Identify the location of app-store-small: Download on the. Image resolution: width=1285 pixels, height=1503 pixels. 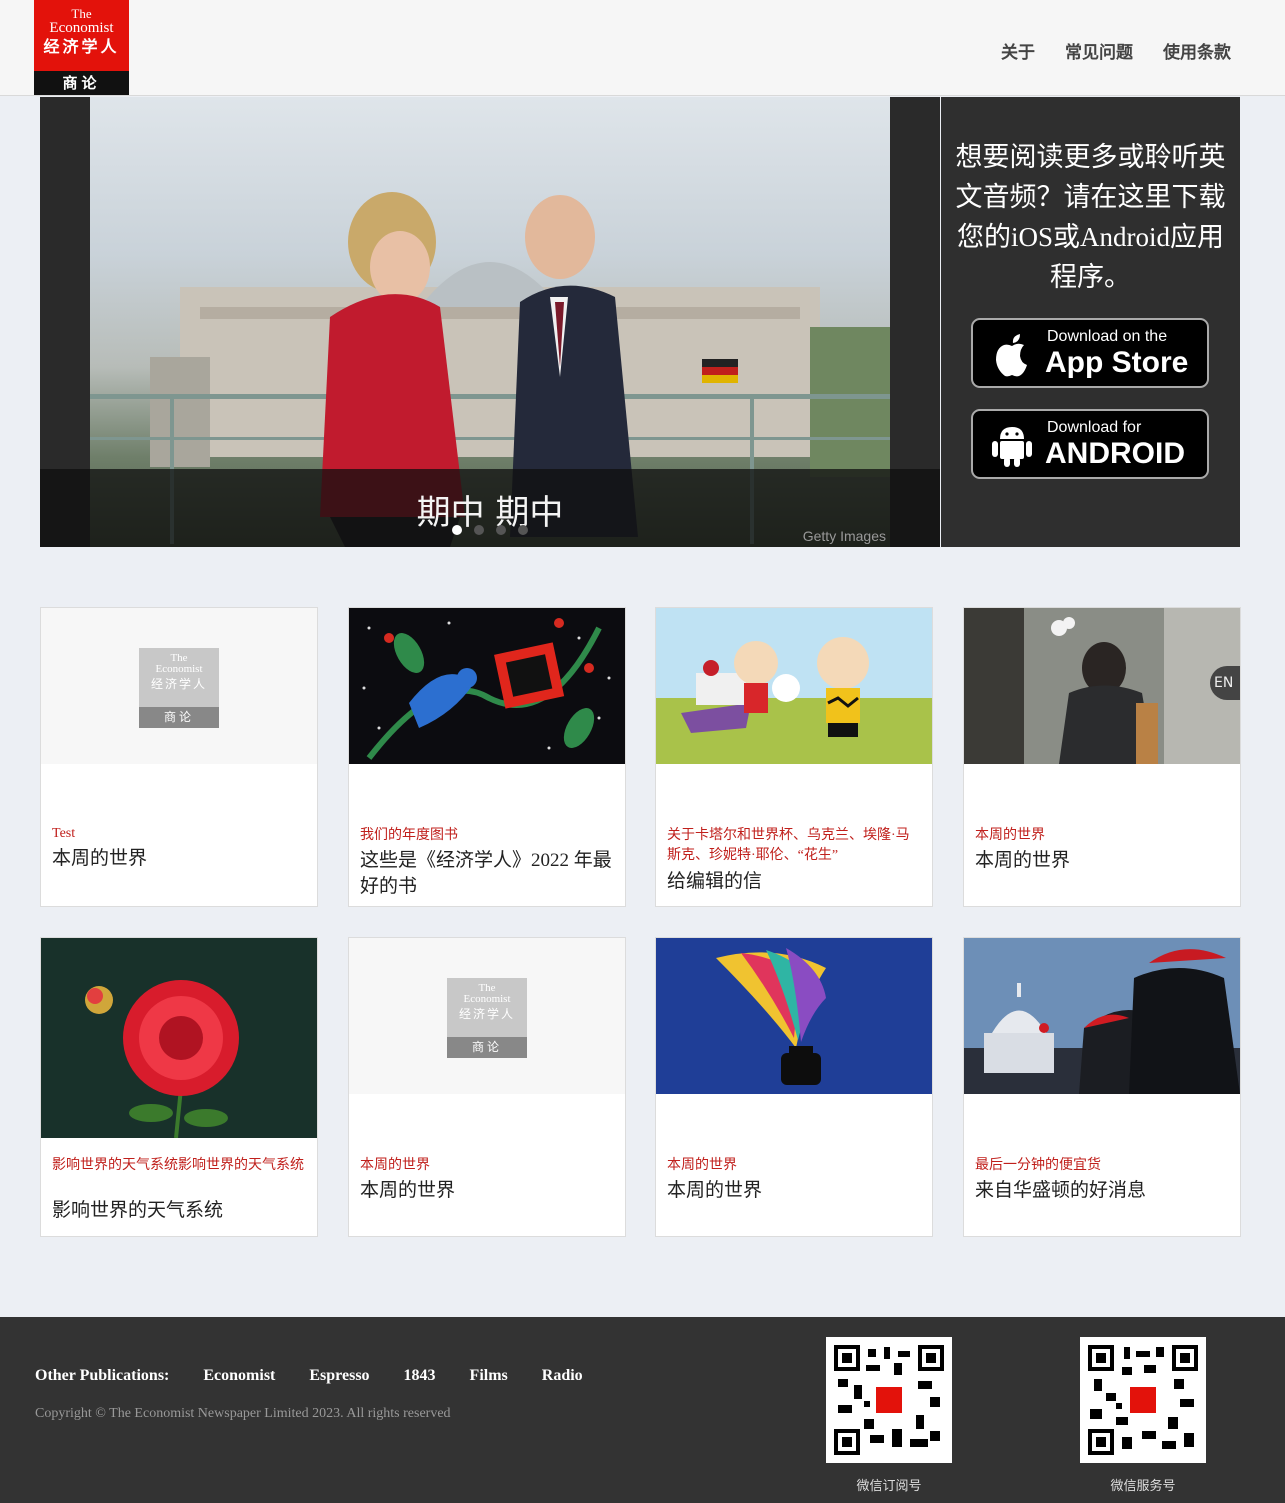
(1107, 336).